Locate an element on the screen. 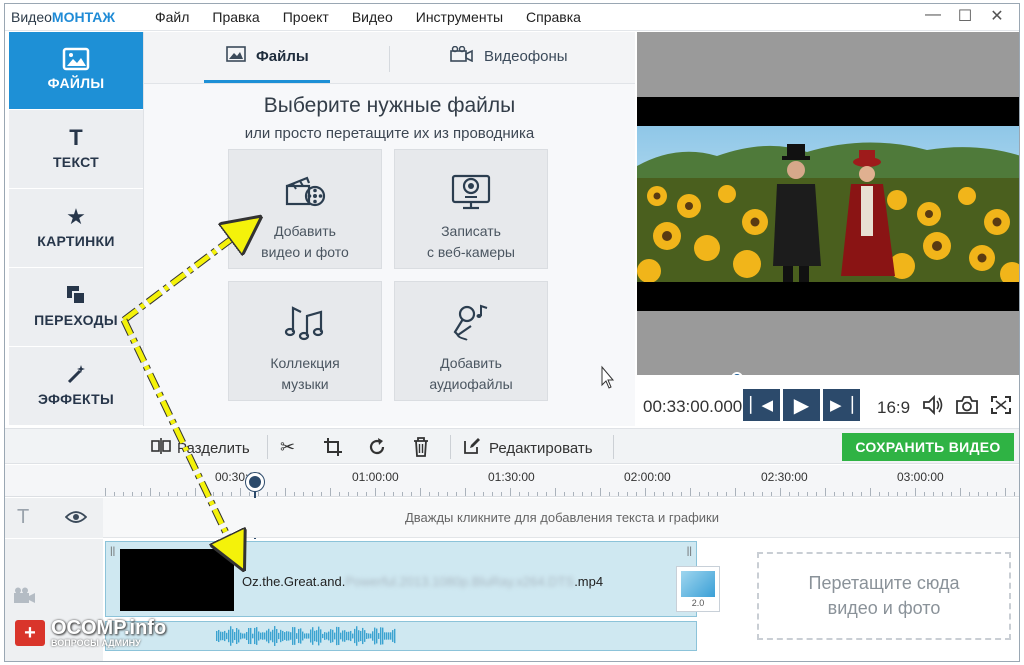 Image resolution: width=1024 pixels, height=665 pixels. sidebar-item-effects: ЭФФЕКТЫ is located at coordinates (76, 387).